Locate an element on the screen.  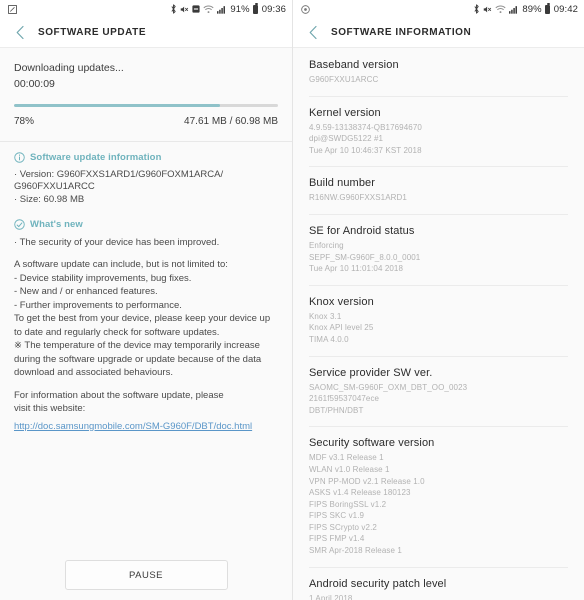
update-info-title: Software update information is located at coordinates (96, 157).